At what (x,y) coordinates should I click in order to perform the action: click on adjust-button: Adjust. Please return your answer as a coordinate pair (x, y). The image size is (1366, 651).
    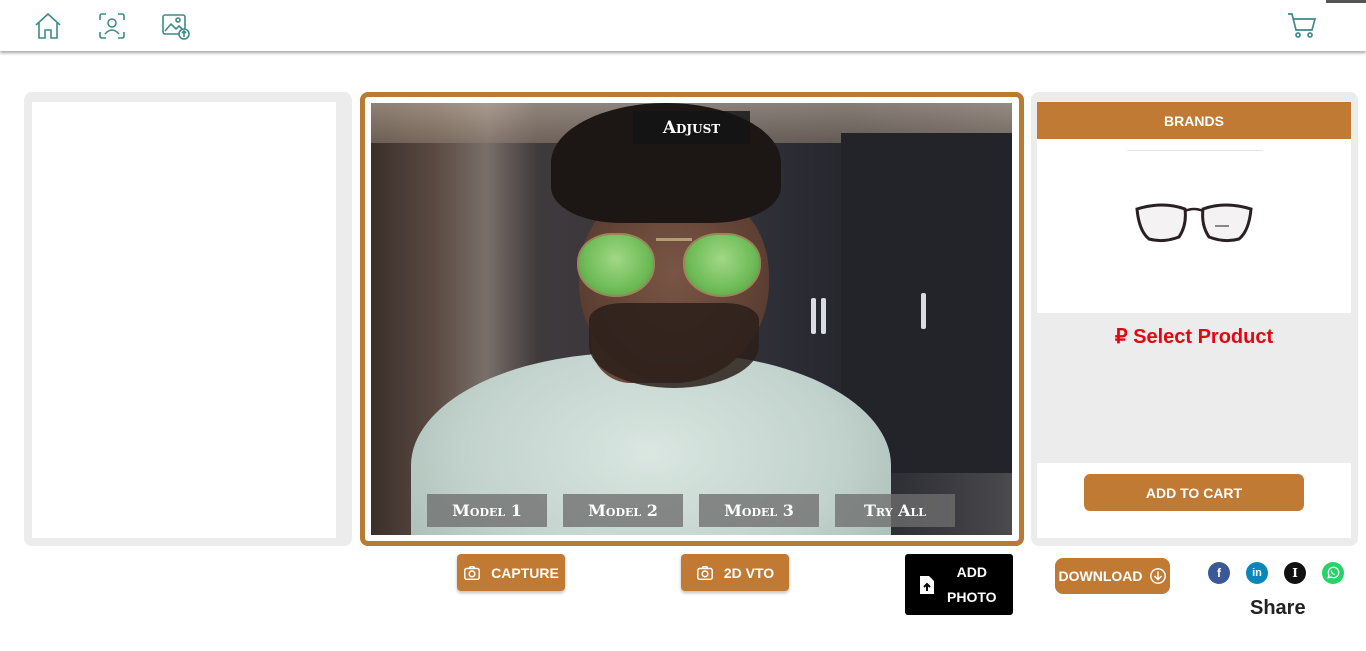
    Looking at the image, I should click on (691, 127).